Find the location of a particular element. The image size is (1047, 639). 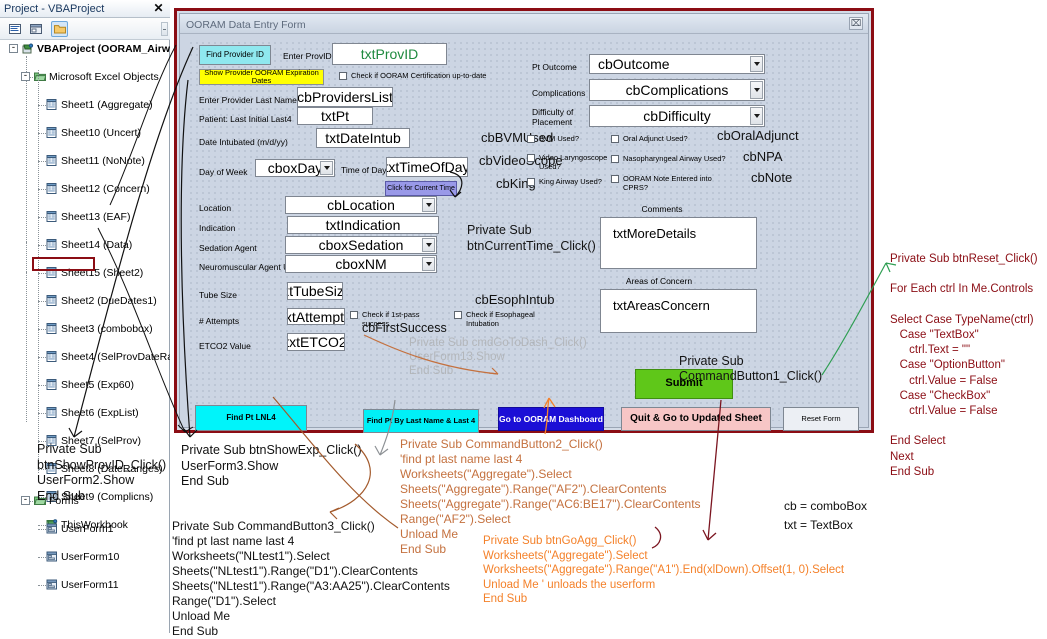

tree-item-sheet4-selprovdateranges-: Sheet4 (SelProvDateRanges) is located at coordinates (85, 357).